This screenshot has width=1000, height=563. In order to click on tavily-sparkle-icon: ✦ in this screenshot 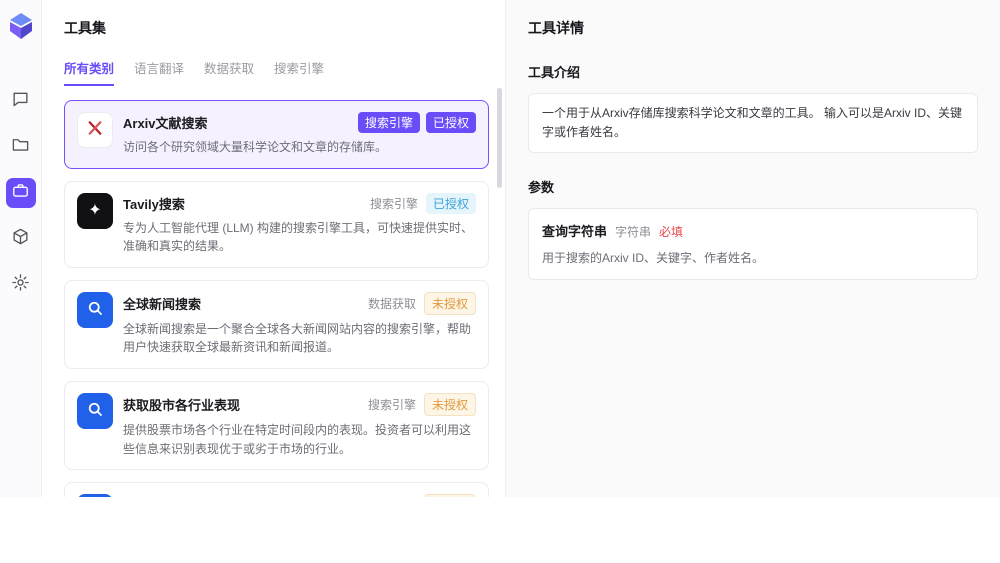, I will do `click(95, 210)`.